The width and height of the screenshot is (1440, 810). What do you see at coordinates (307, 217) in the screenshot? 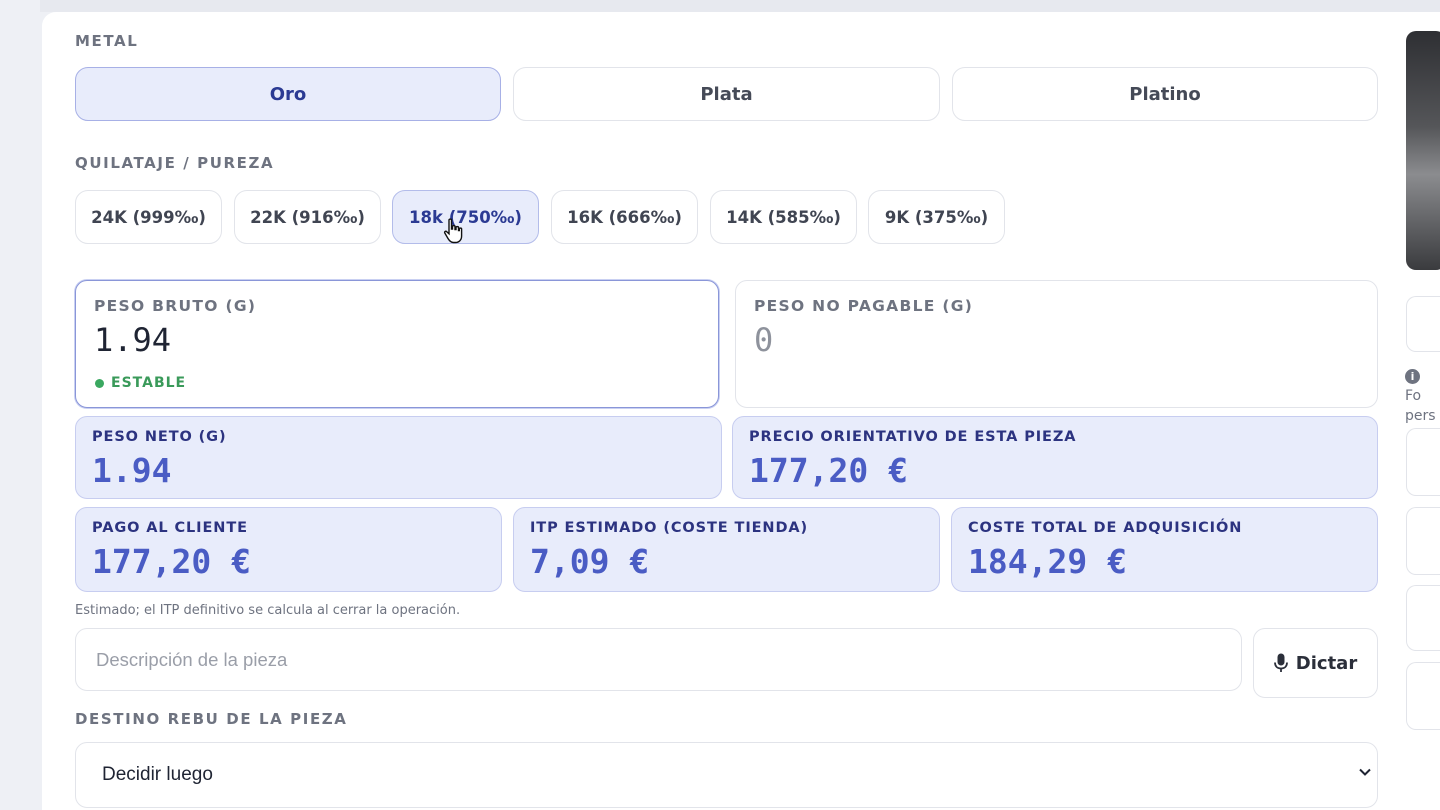
I see `karat-option-22k: 22K (916‰)` at bounding box center [307, 217].